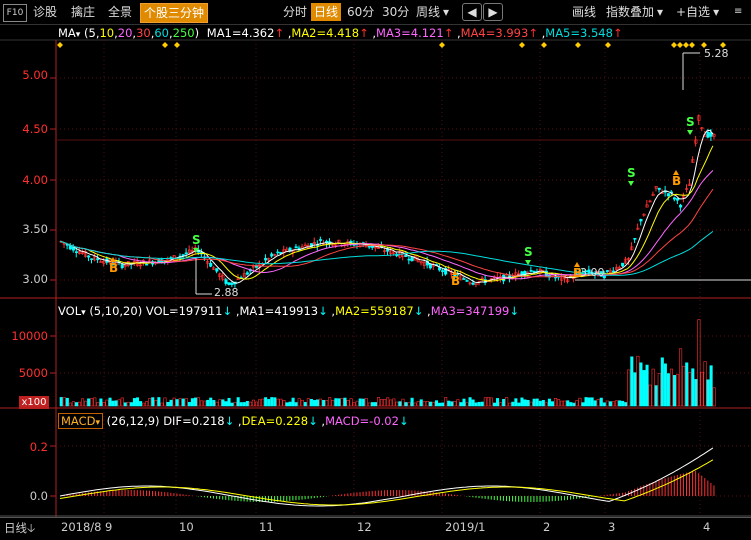  Describe the element at coordinates (660, 12) in the screenshot. I see `chevron-down-icon: ▾` at that location.